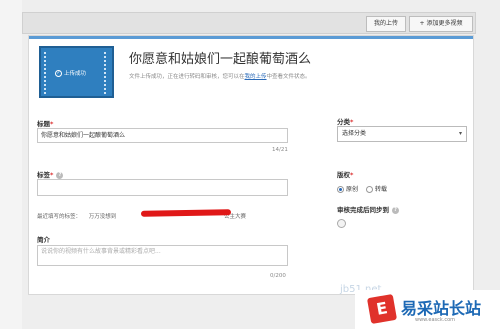 The image size is (500, 329). Describe the element at coordinates (460, 133) in the screenshot. I see `chevron-down-icon: ▾` at that location.